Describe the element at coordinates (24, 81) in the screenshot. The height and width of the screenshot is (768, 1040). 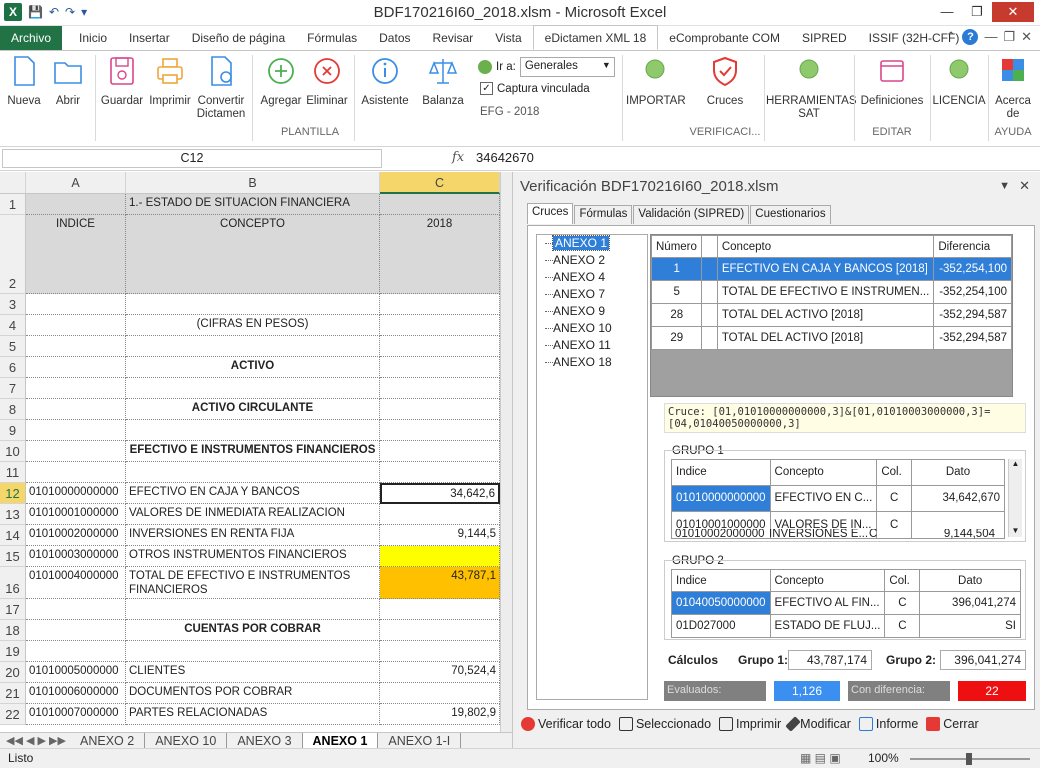
I see `nueva-button: Nueva` at that location.